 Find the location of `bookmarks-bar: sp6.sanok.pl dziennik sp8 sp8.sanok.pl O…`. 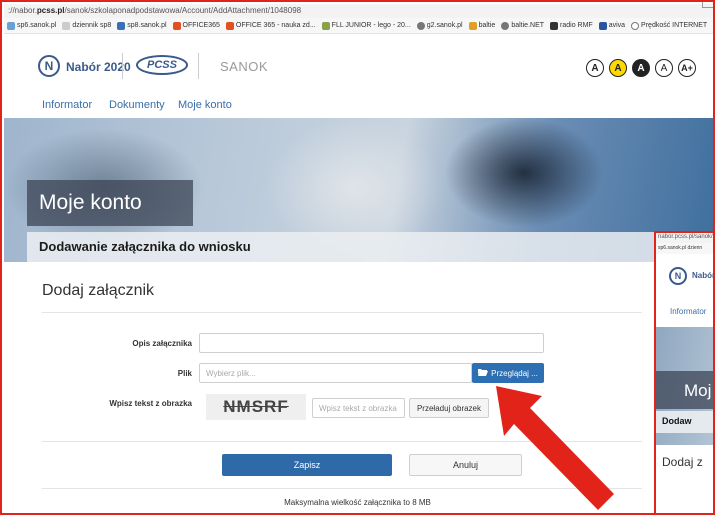

bookmarks-bar: sp6.sanok.pl dziennik sp8 sp8.sanok.pl O… is located at coordinates (358, 26).